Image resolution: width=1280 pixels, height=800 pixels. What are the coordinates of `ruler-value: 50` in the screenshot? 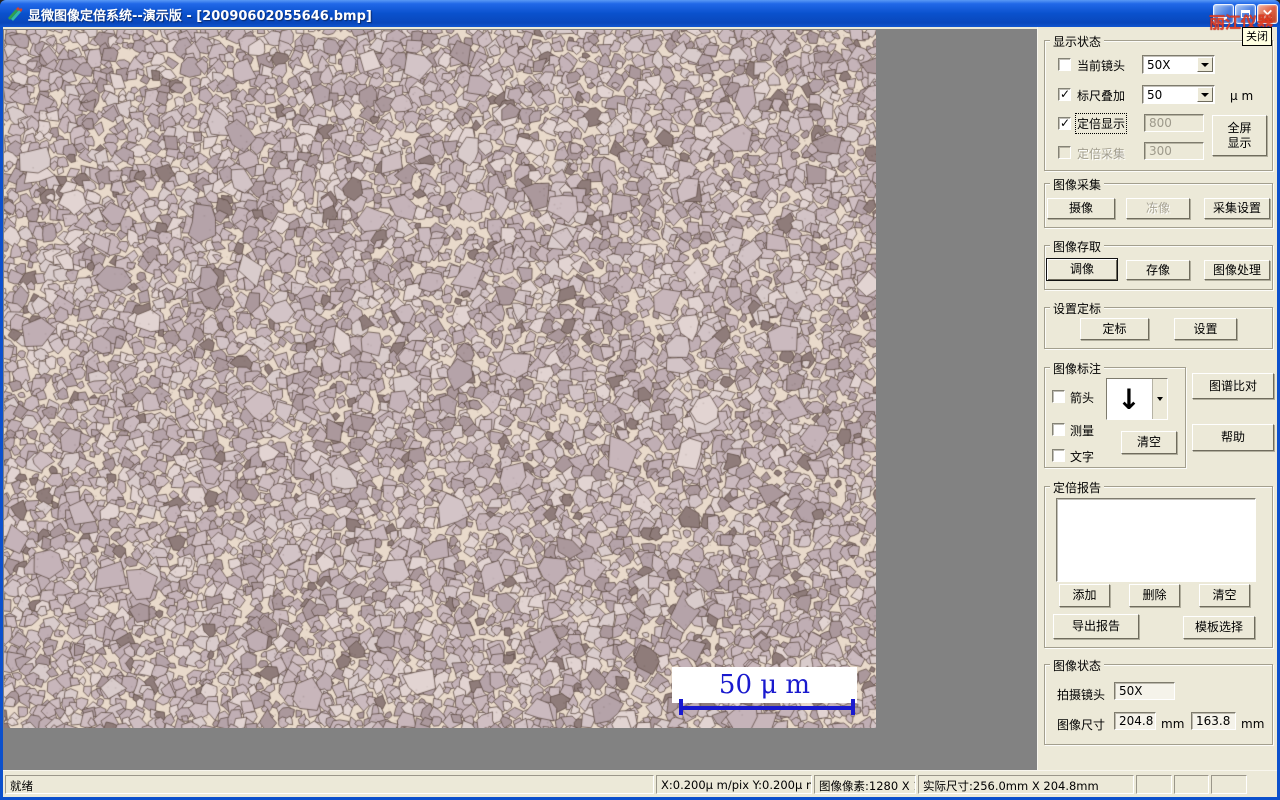 It's located at (1155, 95).